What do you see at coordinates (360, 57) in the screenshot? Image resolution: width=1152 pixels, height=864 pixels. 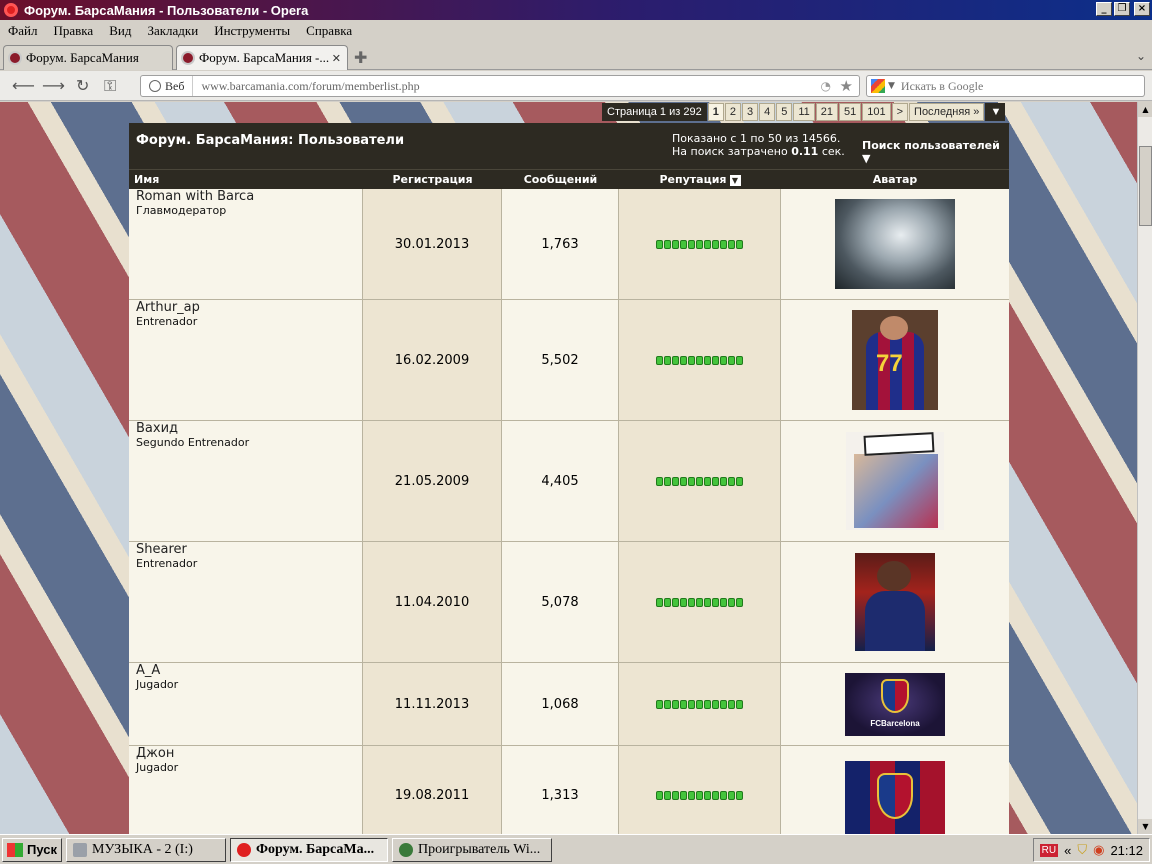 I see `new-tab-icon: ✚` at bounding box center [360, 57].